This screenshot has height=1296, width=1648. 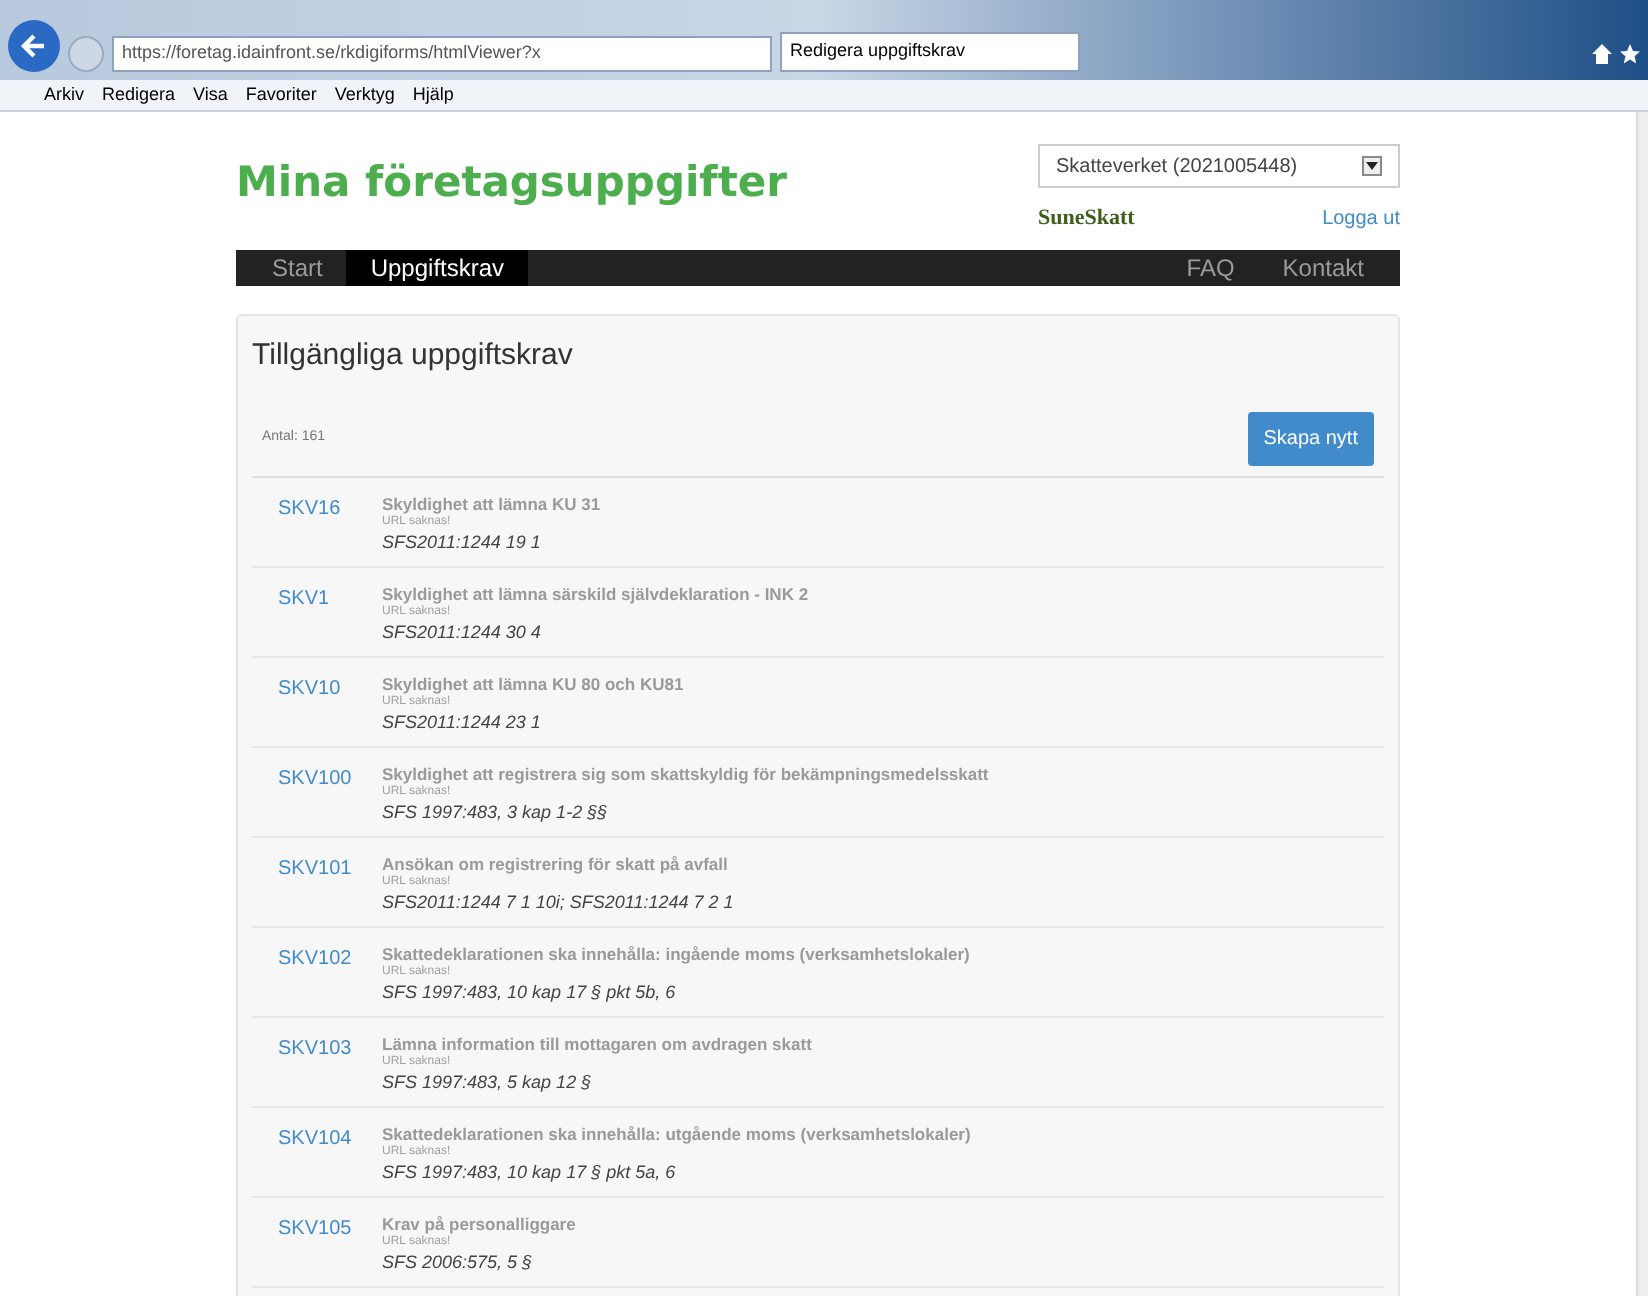 I want to click on requirement-code: SKV102, so click(x=330, y=958).